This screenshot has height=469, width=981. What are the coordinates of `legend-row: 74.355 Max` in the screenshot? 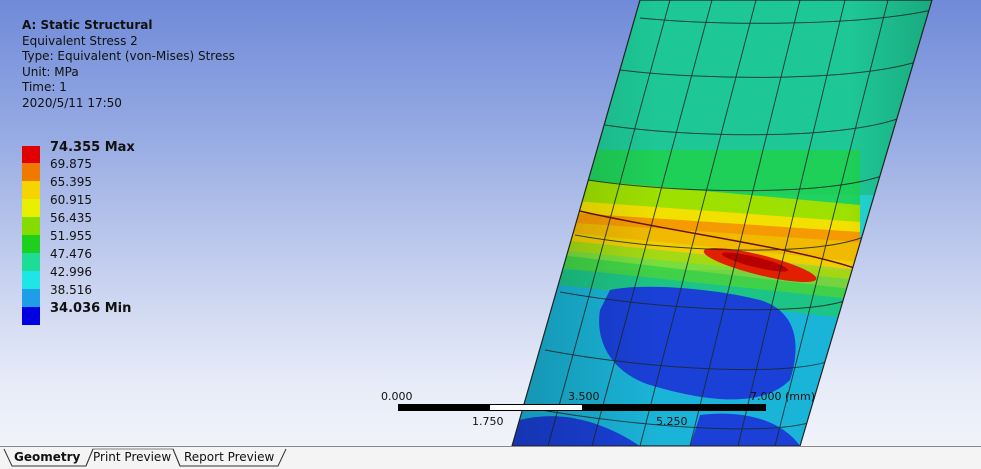 It's located at (122, 152).